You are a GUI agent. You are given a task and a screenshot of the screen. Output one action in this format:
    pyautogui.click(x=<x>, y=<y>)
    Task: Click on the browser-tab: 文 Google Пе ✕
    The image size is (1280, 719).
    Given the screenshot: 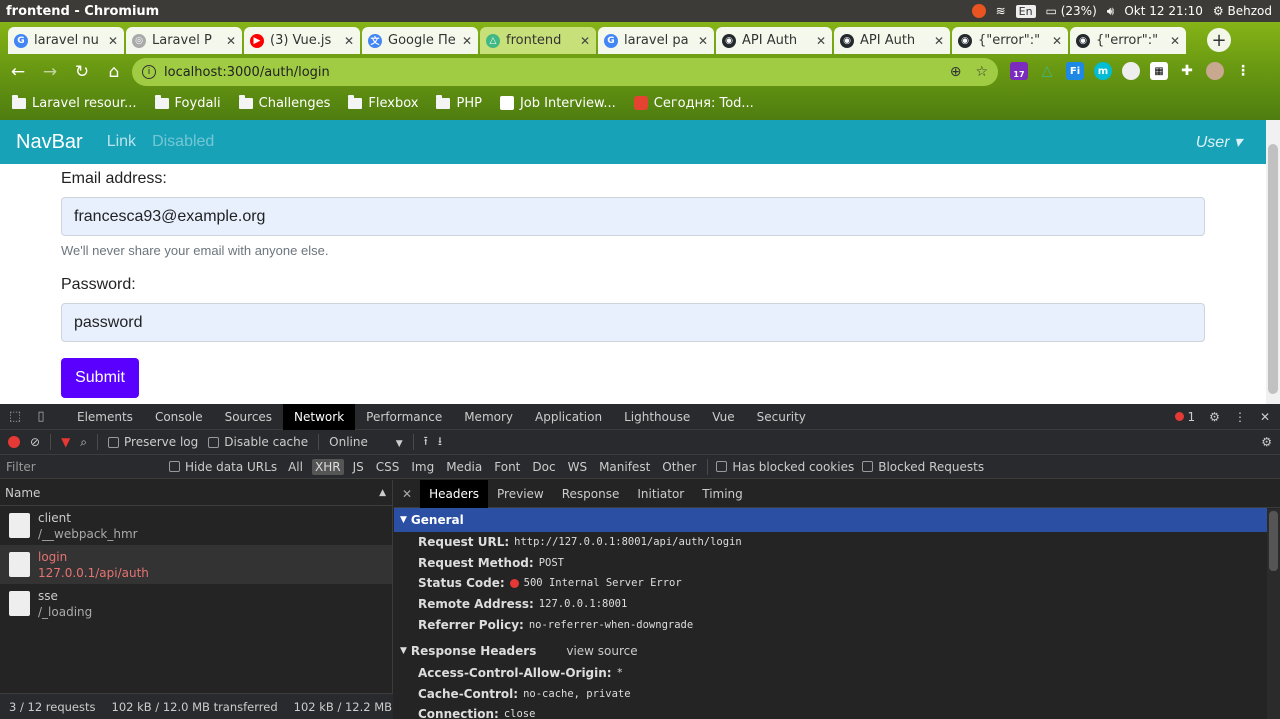 What is the action you would take?
    pyautogui.click(x=420, y=40)
    